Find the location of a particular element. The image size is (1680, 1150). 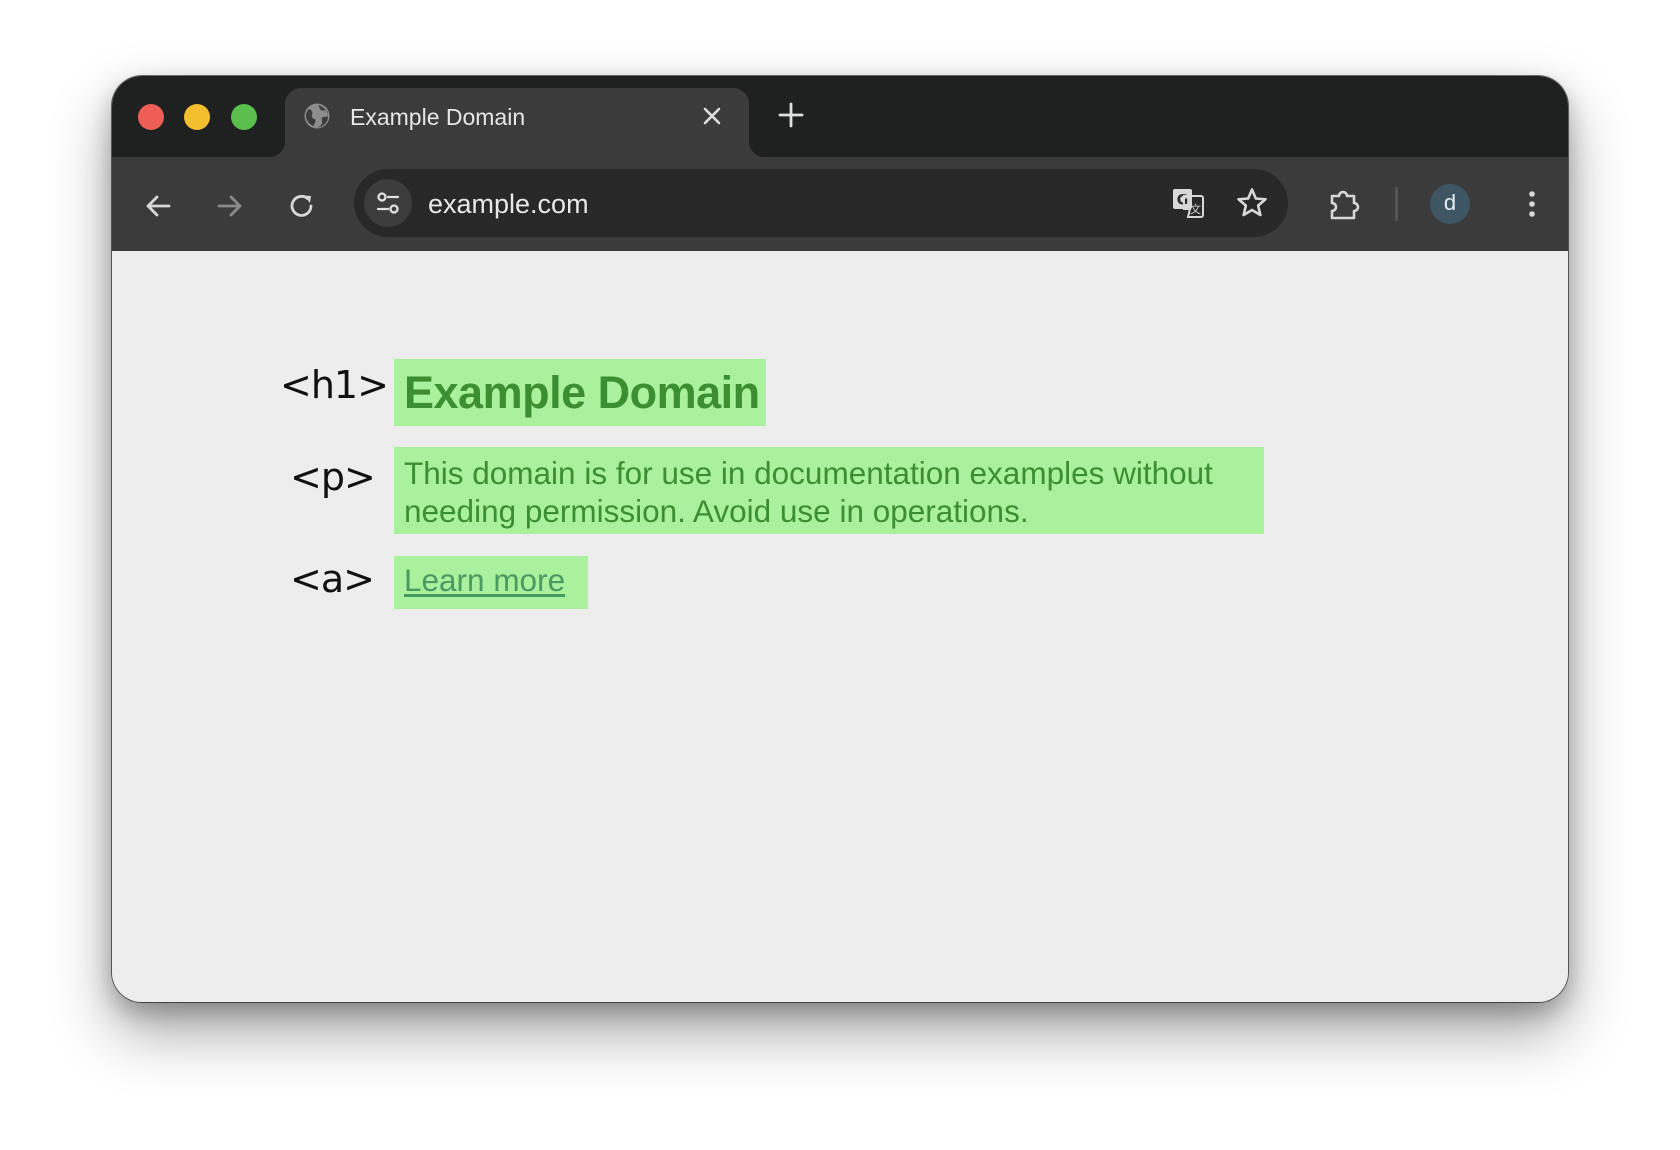

heading-highlight: Example Domain is located at coordinates (580, 392).